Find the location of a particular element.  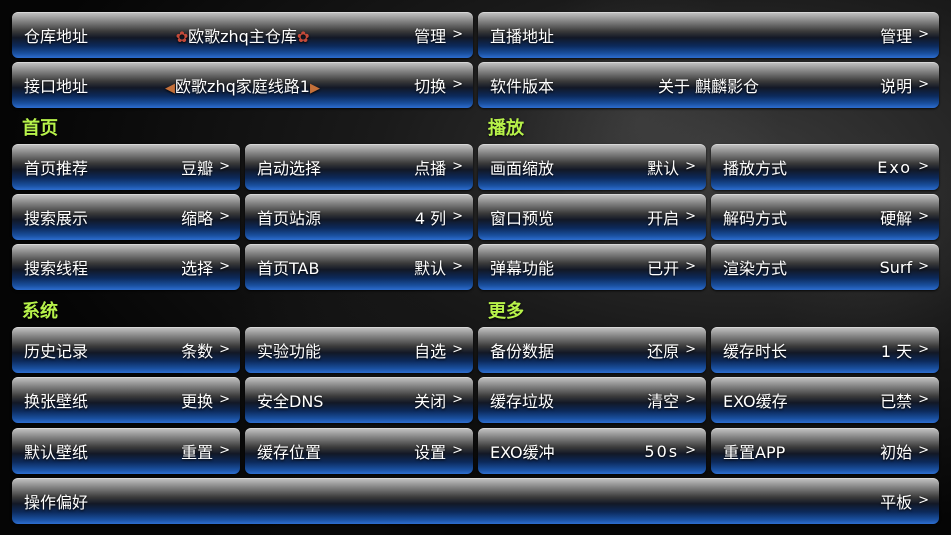

setting-value: Surf > is located at coordinates (904, 267).